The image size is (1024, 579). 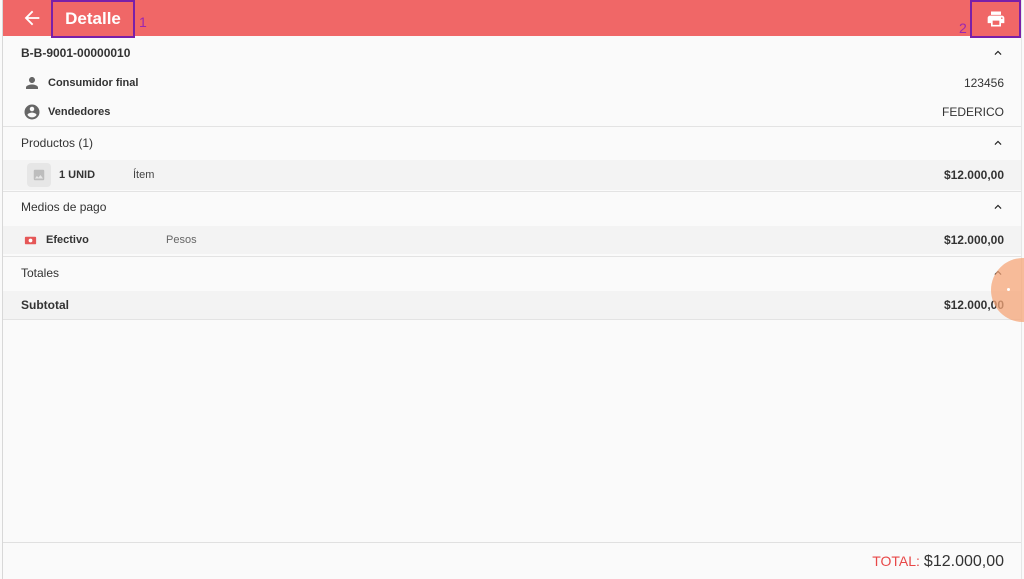 I want to click on payment-currency: Pesos, so click(x=181, y=240).